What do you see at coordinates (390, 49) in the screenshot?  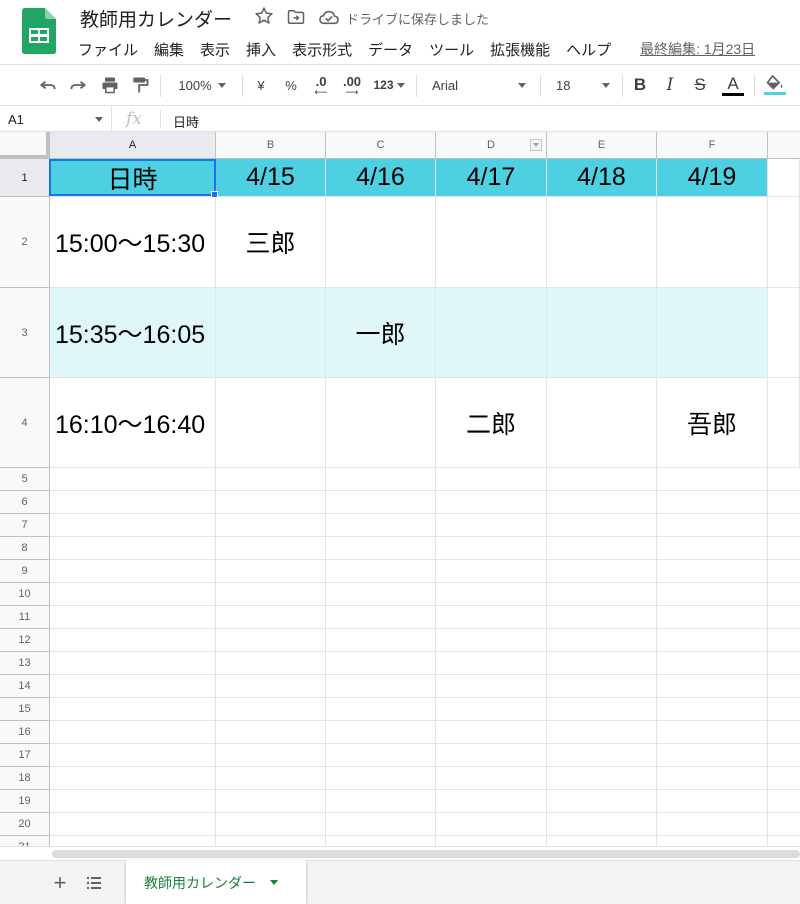 I see `menu-data: データ` at bounding box center [390, 49].